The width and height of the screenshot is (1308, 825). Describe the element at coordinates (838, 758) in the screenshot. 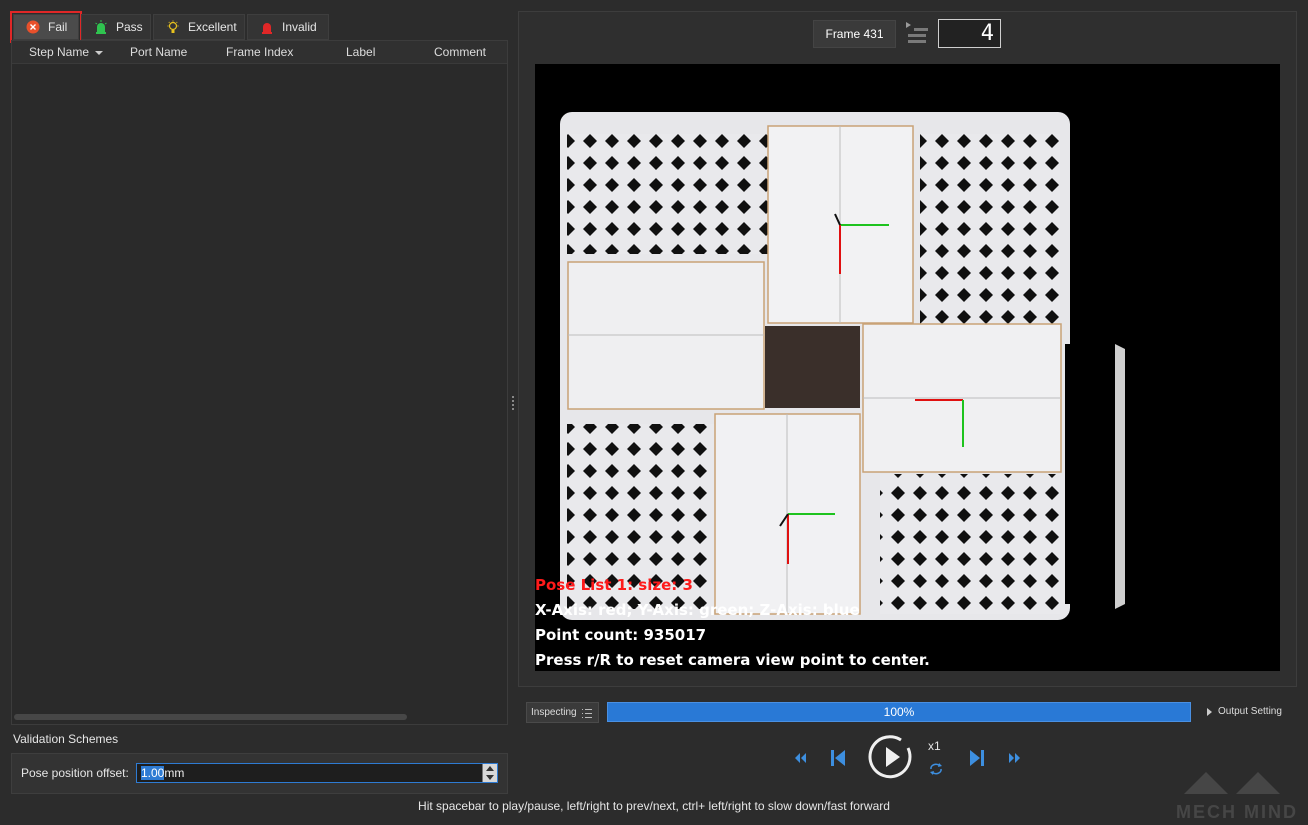

I see `previous-frame-icon` at that location.